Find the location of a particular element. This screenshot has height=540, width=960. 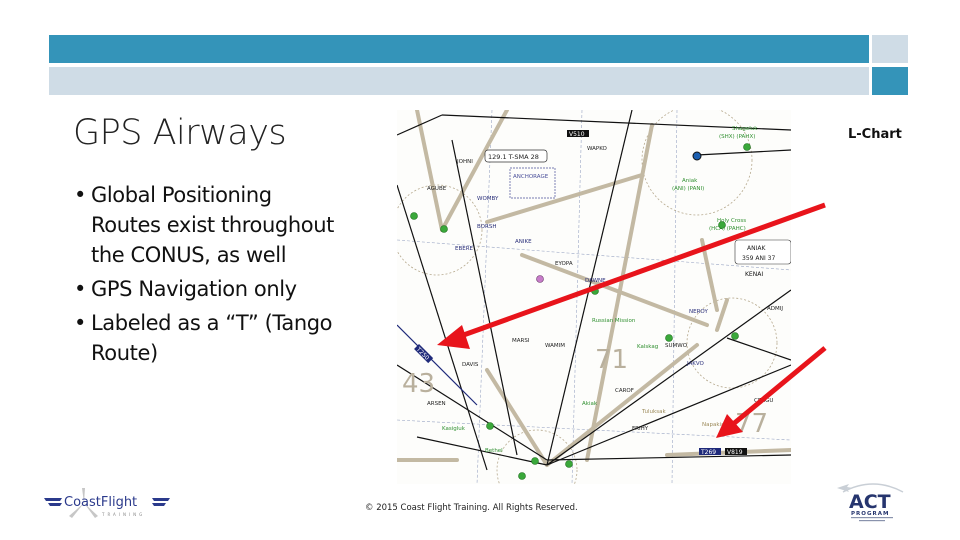

act-program-logo: ACT PROGRAM is located at coordinates (870, 502).